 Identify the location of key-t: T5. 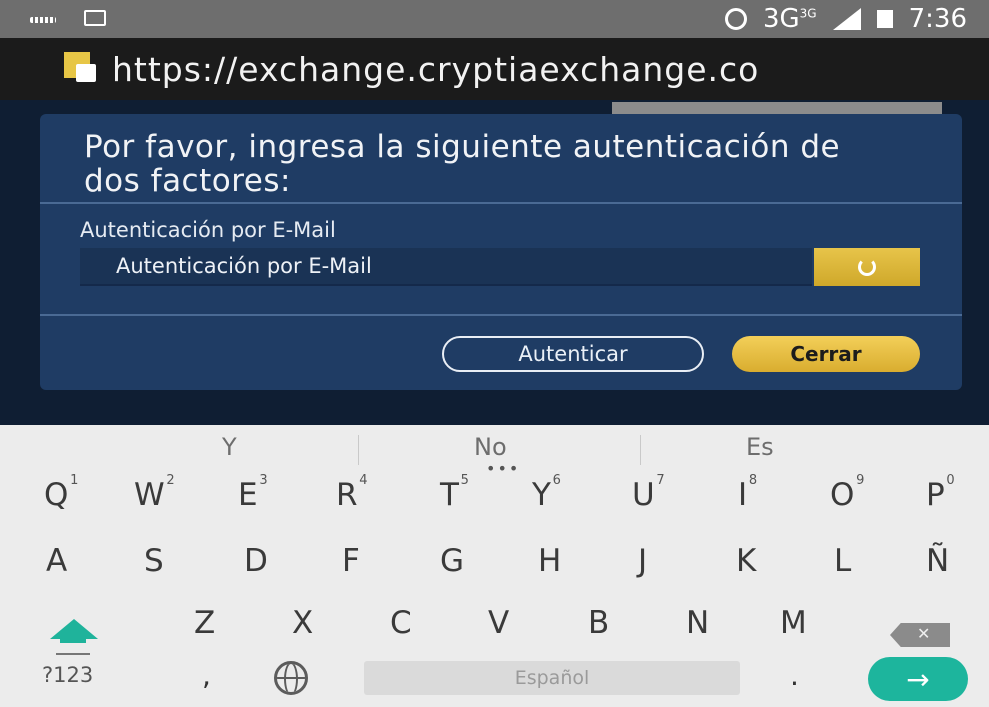
(454, 493).